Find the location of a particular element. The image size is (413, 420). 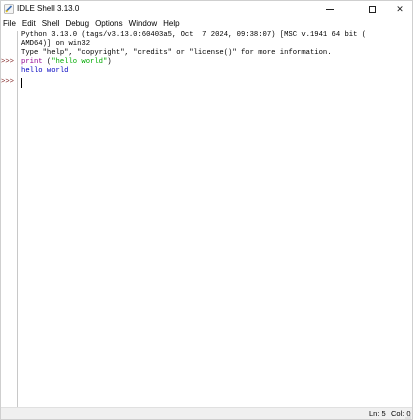

menu-window: Window is located at coordinates (144, 24).